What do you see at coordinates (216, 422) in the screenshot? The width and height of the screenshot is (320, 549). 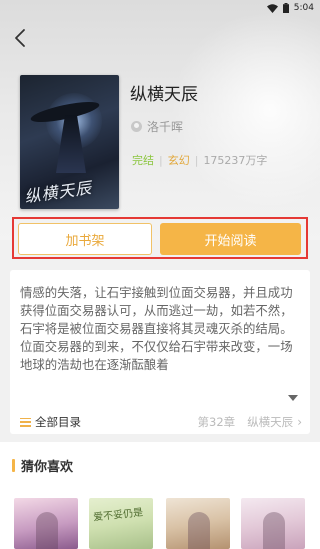 I see `latest-chapter: 第32章` at bounding box center [216, 422].